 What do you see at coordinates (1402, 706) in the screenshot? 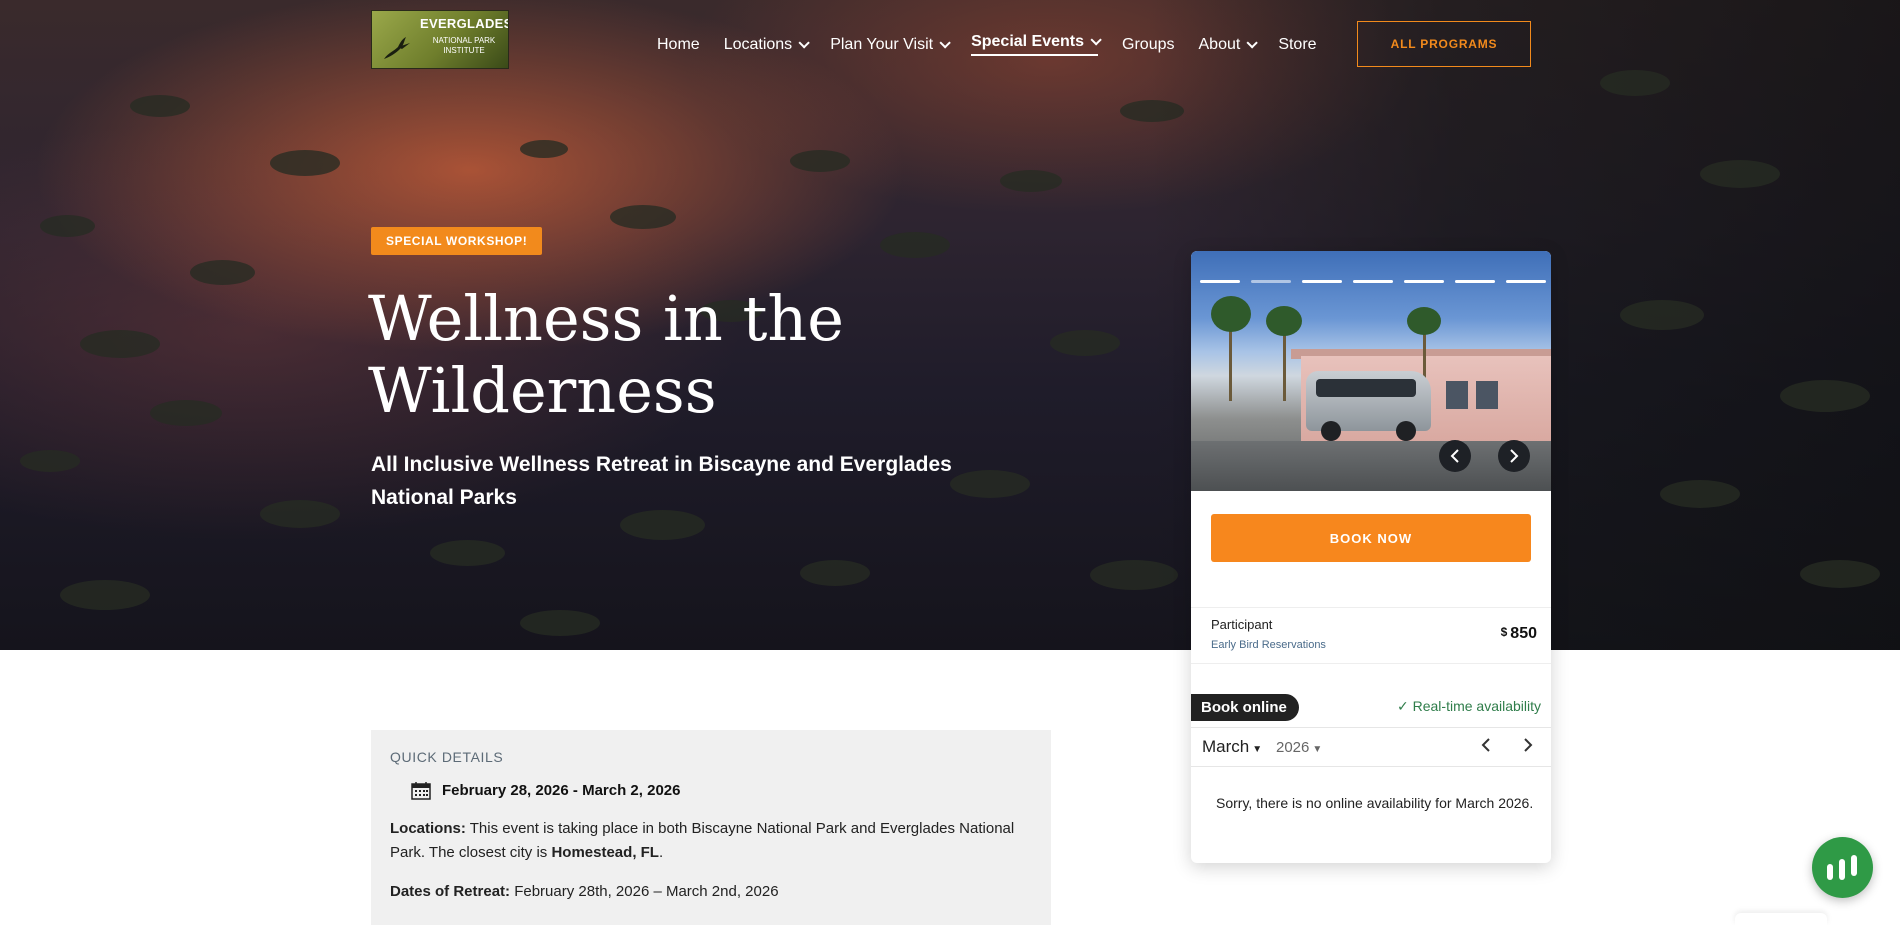
I see `checkmark-icon: ✓` at bounding box center [1402, 706].